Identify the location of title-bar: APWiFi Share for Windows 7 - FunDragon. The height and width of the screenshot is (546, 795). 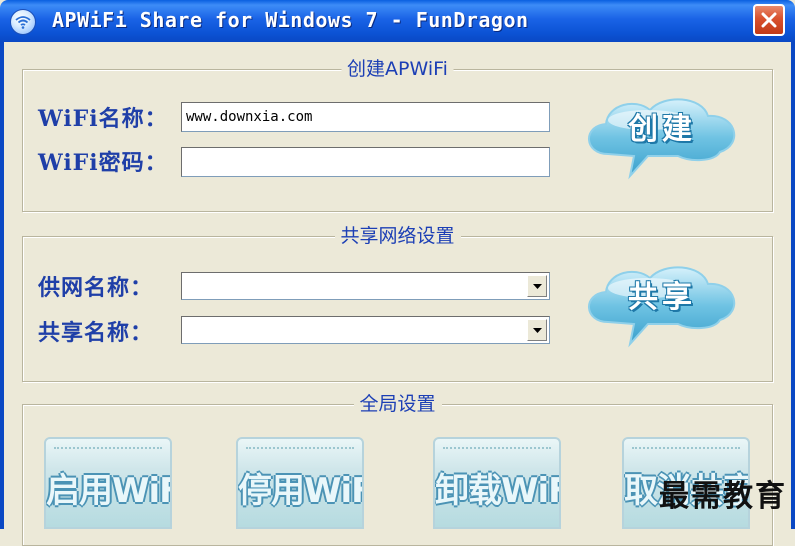
(397, 21).